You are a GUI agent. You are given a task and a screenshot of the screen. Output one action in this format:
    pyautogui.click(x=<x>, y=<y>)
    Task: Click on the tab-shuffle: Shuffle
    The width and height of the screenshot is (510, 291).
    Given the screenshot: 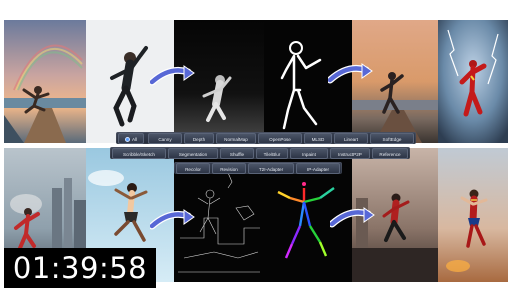 What is the action you would take?
    pyautogui.click(x=237, y=153)
    